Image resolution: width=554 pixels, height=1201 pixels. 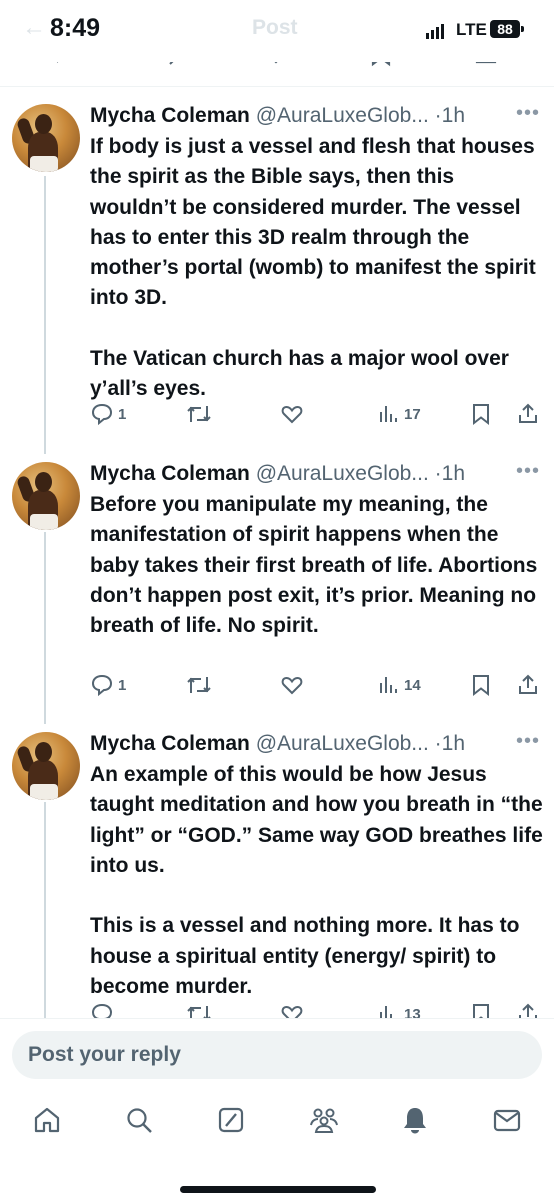 I want to click on view-count: 17, so click(x=412, y=414).